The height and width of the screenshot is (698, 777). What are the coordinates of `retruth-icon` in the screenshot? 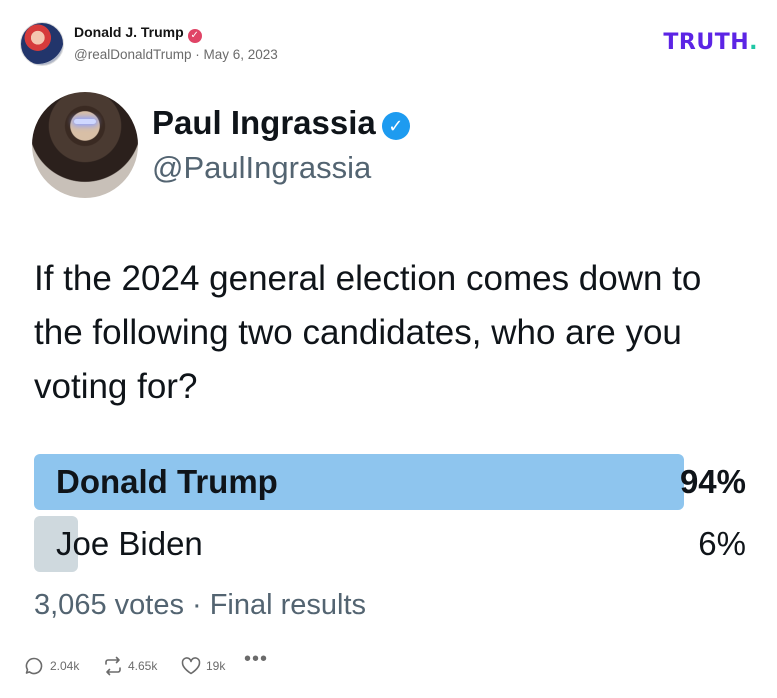 It's located at (113, 666).